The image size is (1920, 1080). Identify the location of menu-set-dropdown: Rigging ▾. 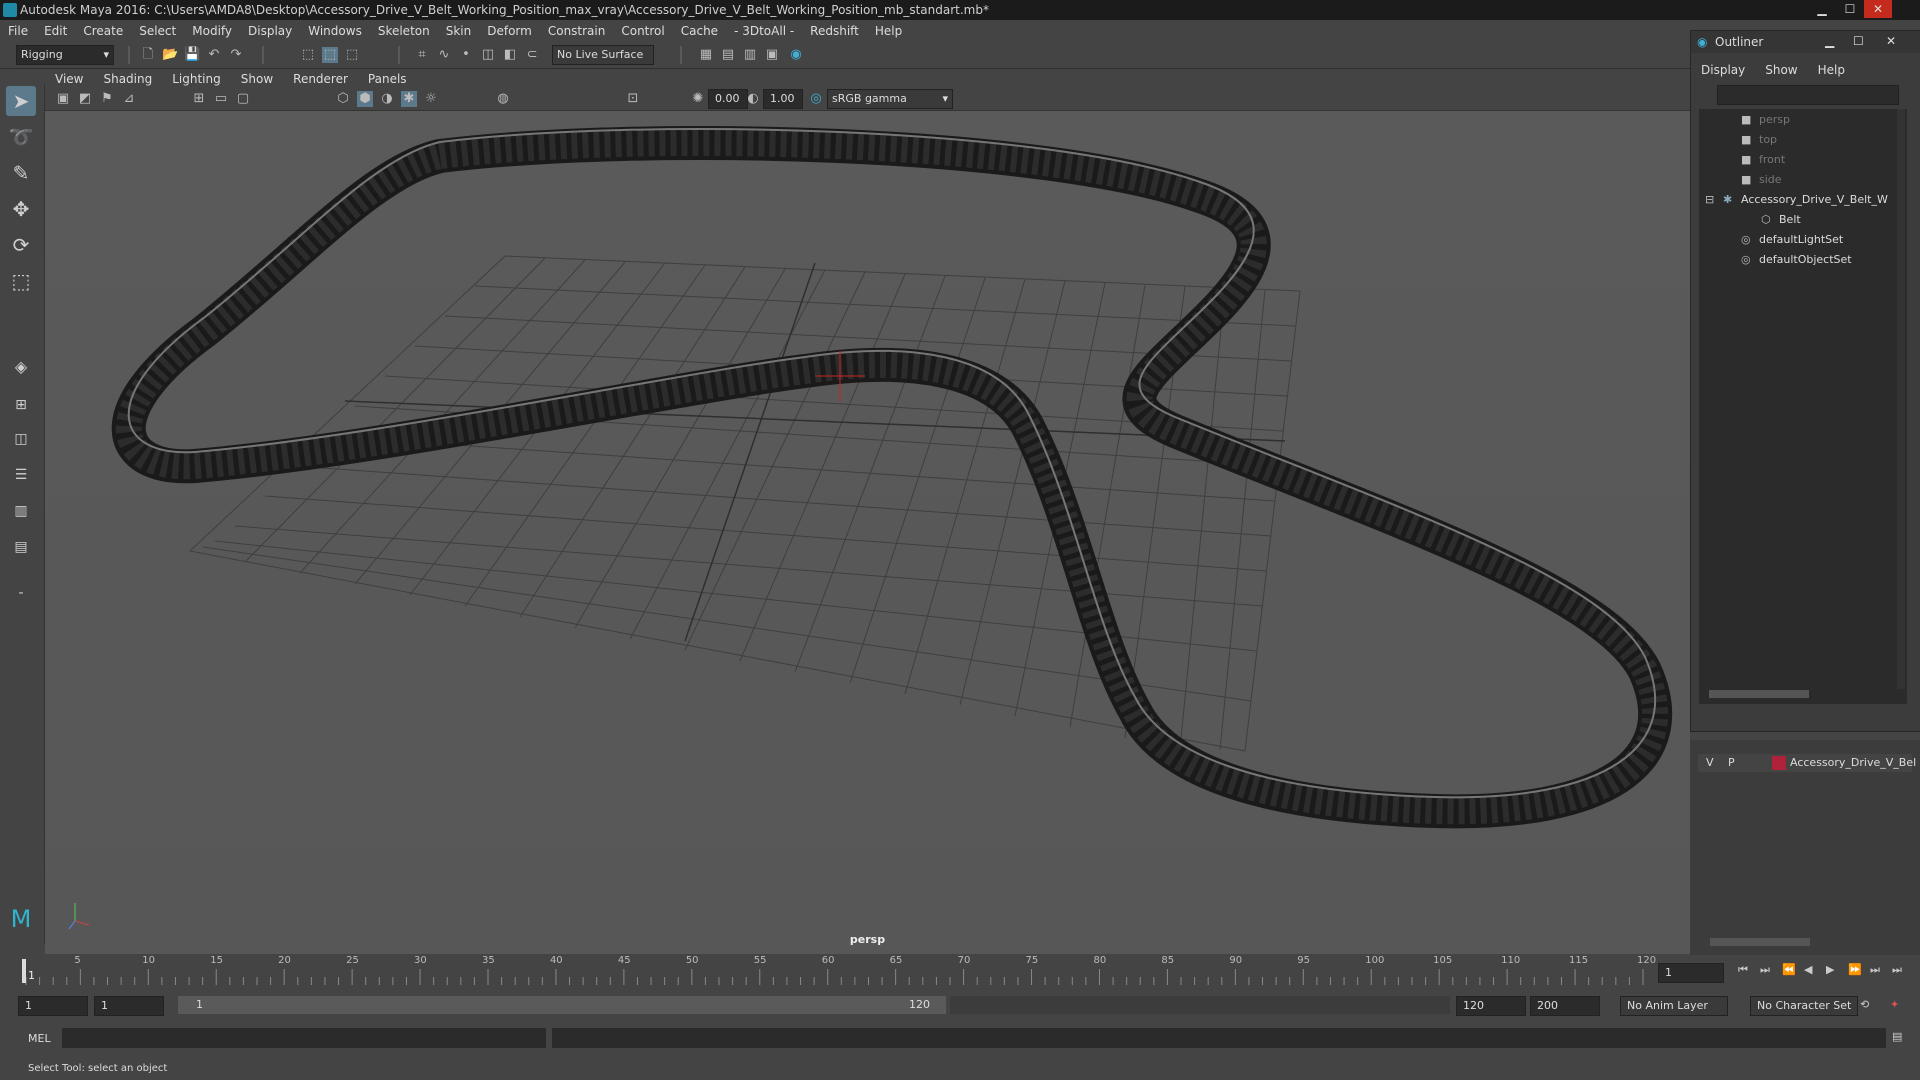
(65, 55).